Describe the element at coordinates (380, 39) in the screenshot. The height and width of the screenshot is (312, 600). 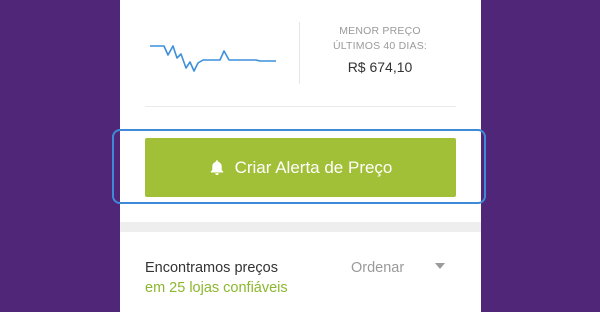
I see `min-price-label: MENOR PREÇO ÚLTIMOS 40 DIAS:` at that location.